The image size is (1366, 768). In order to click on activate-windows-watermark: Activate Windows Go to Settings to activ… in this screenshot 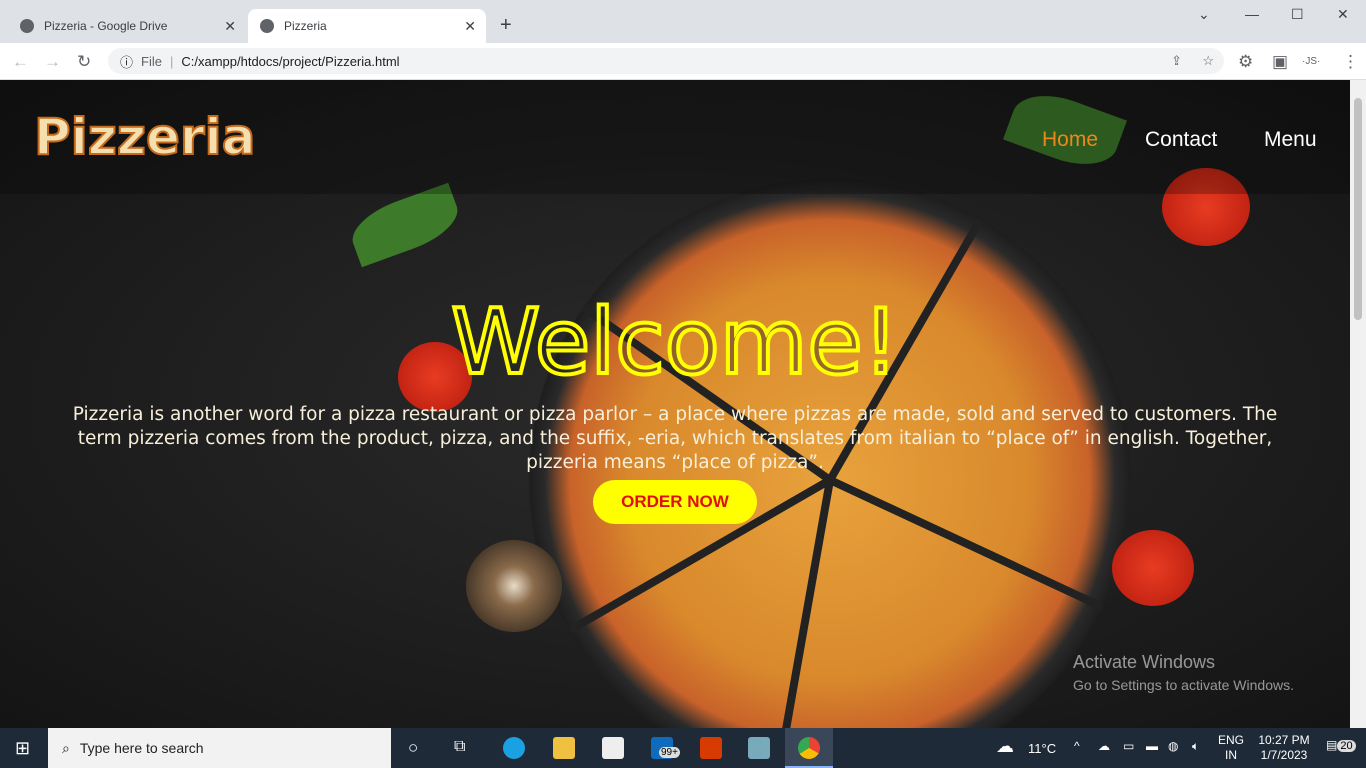, I will do `click(1183, 672)`.